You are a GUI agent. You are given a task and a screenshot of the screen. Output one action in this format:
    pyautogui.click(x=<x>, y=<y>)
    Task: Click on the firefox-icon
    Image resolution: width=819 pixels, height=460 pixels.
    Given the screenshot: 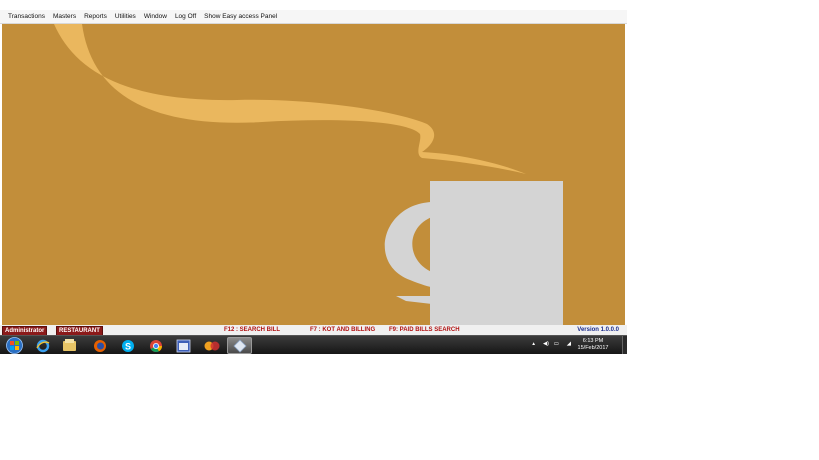 What is the action you would take?
    pyautogui.click(x=99, y=345)
    